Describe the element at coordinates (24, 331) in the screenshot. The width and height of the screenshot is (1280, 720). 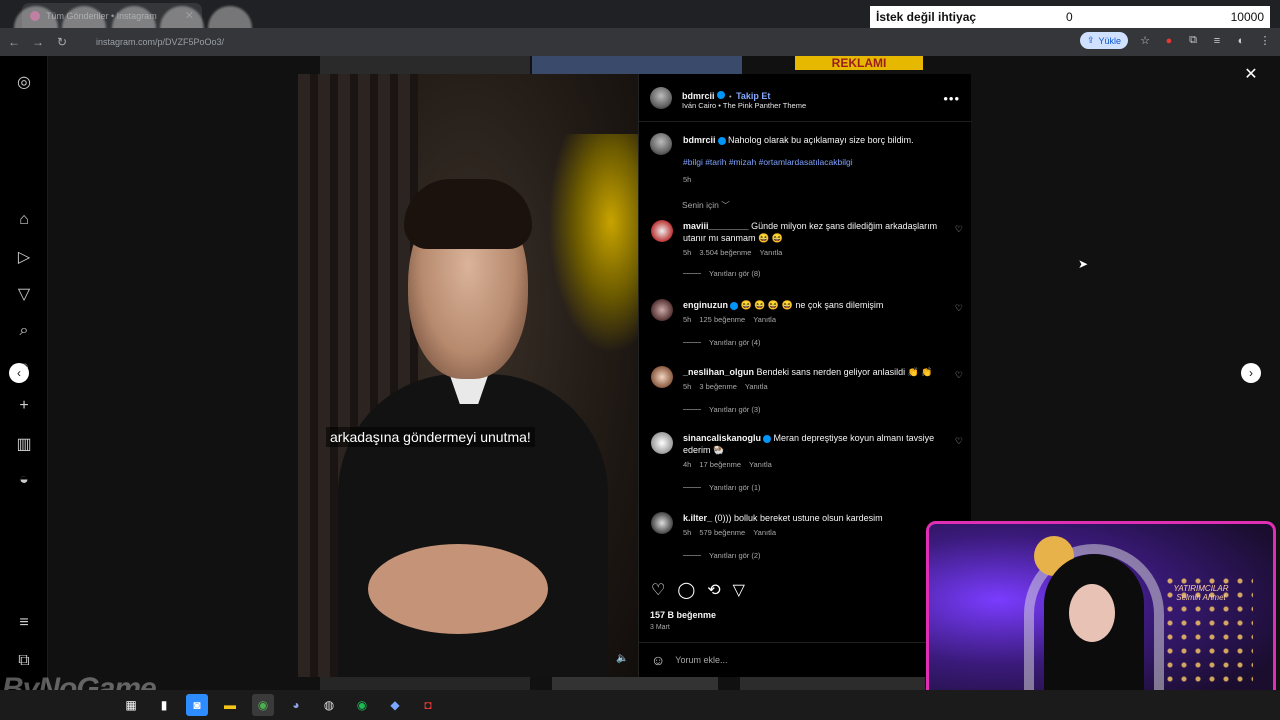
I see `search-icon: ⌕` at that location.